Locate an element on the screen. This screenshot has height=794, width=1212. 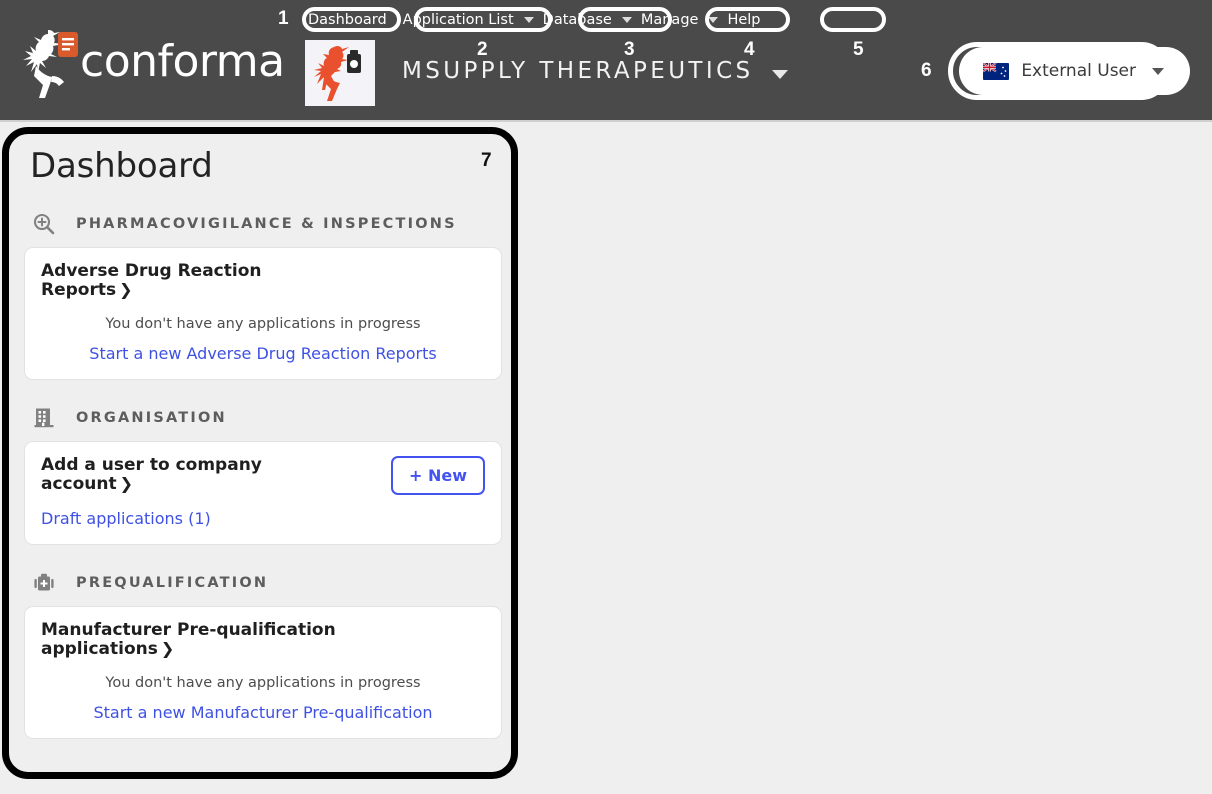
nav-item-application-list: Application List is located at coordinates (458, 20).